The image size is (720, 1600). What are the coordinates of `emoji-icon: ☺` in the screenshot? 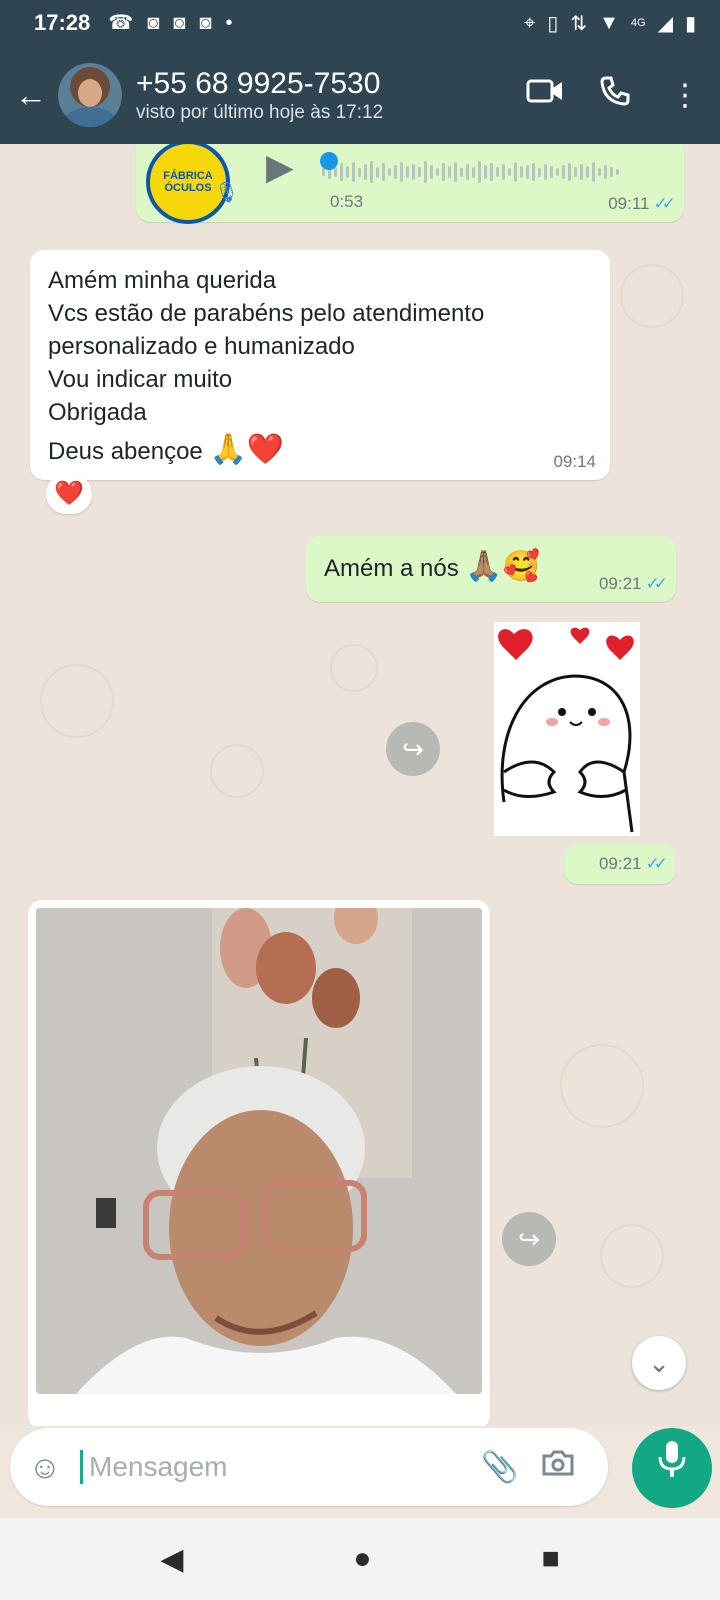 It's located at (45, 1467).